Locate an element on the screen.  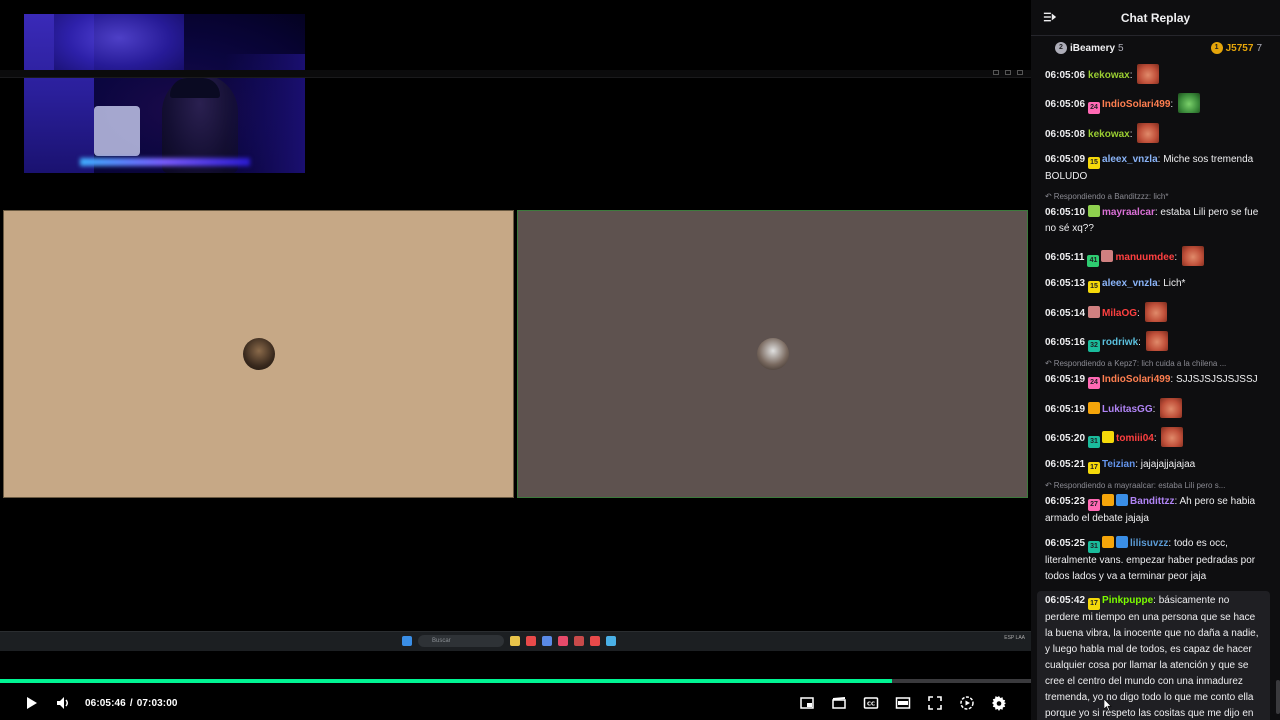
volume-icon is located at coordinates (62, 703).